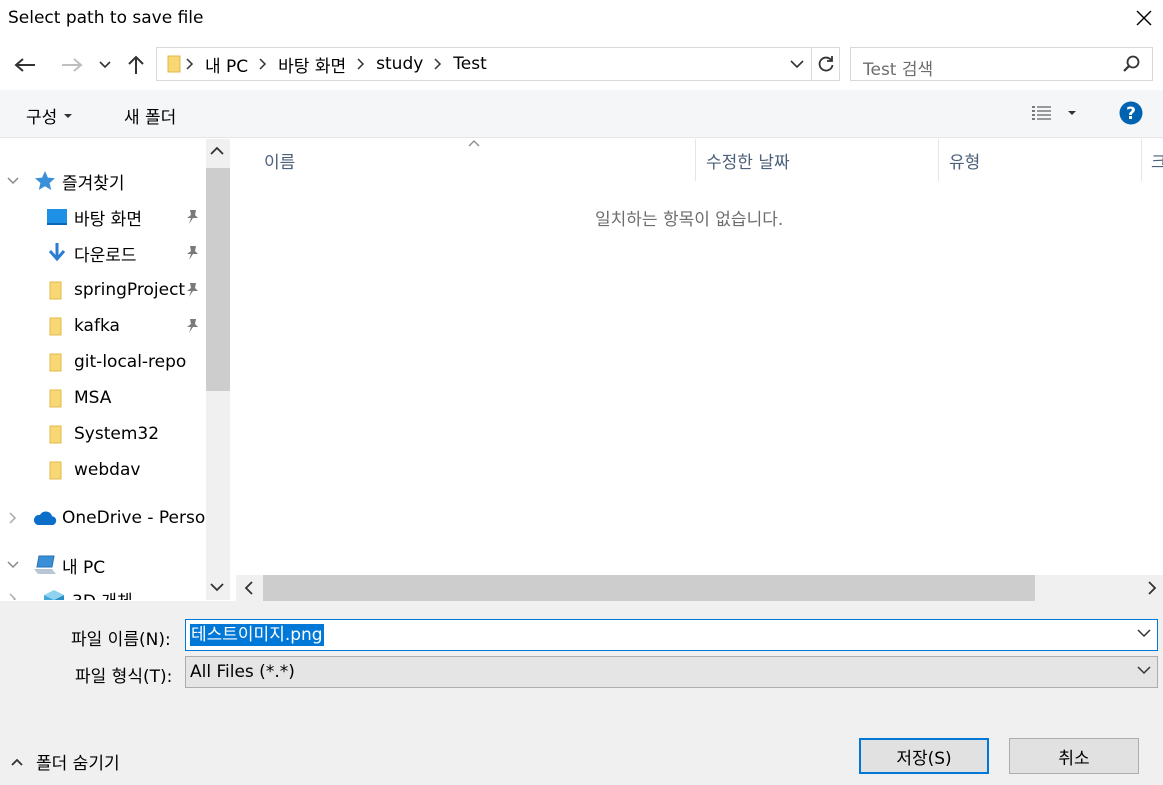 The height and width of the screenshot is (785, 1163). I want to click on recent-locations-button, so click(105, 65).